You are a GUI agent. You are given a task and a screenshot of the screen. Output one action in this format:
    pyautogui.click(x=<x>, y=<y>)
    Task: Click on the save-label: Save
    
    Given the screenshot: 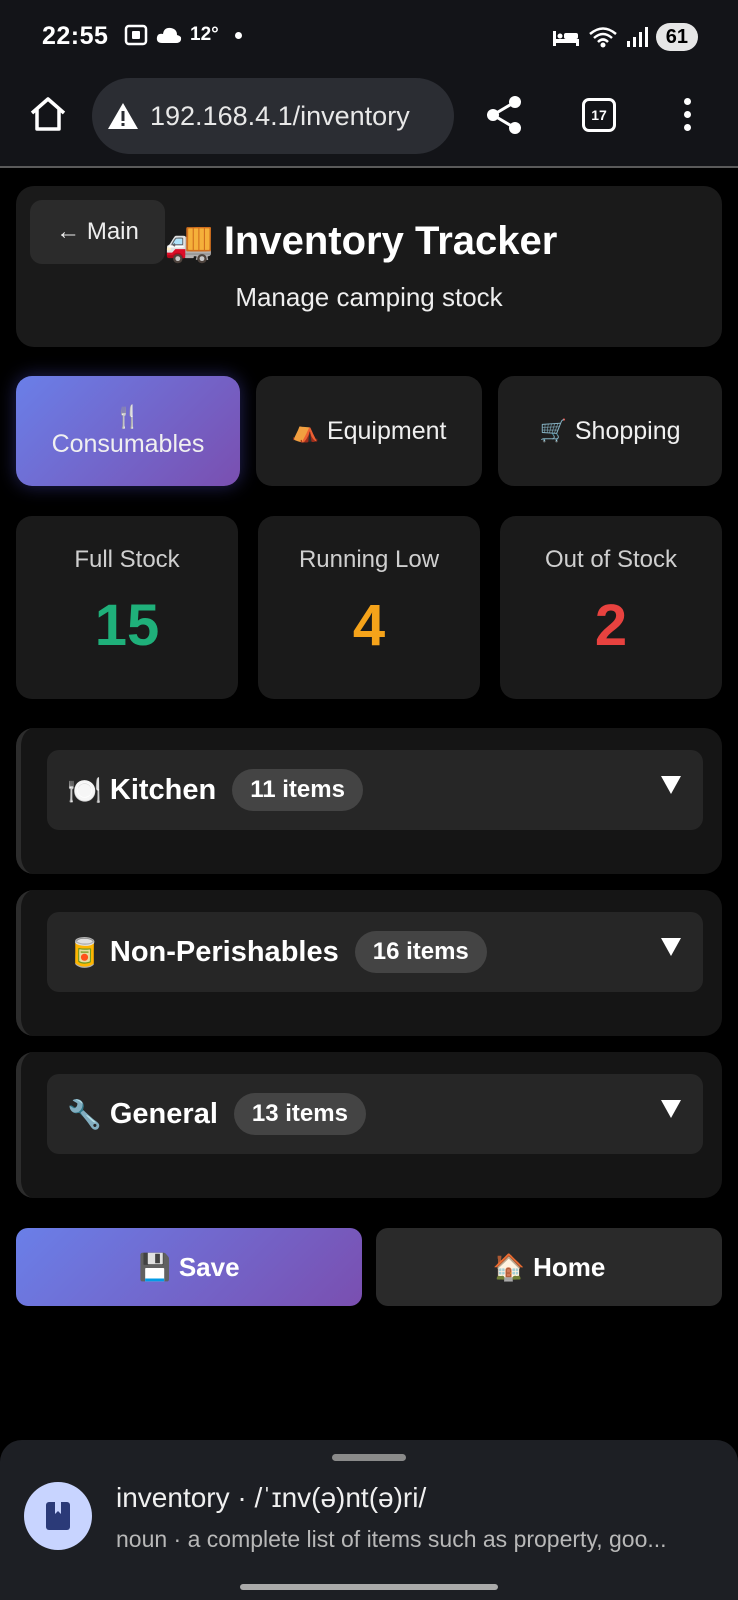 What is the action you would take?
    pyautogui.click(x=209, y=1266)
    